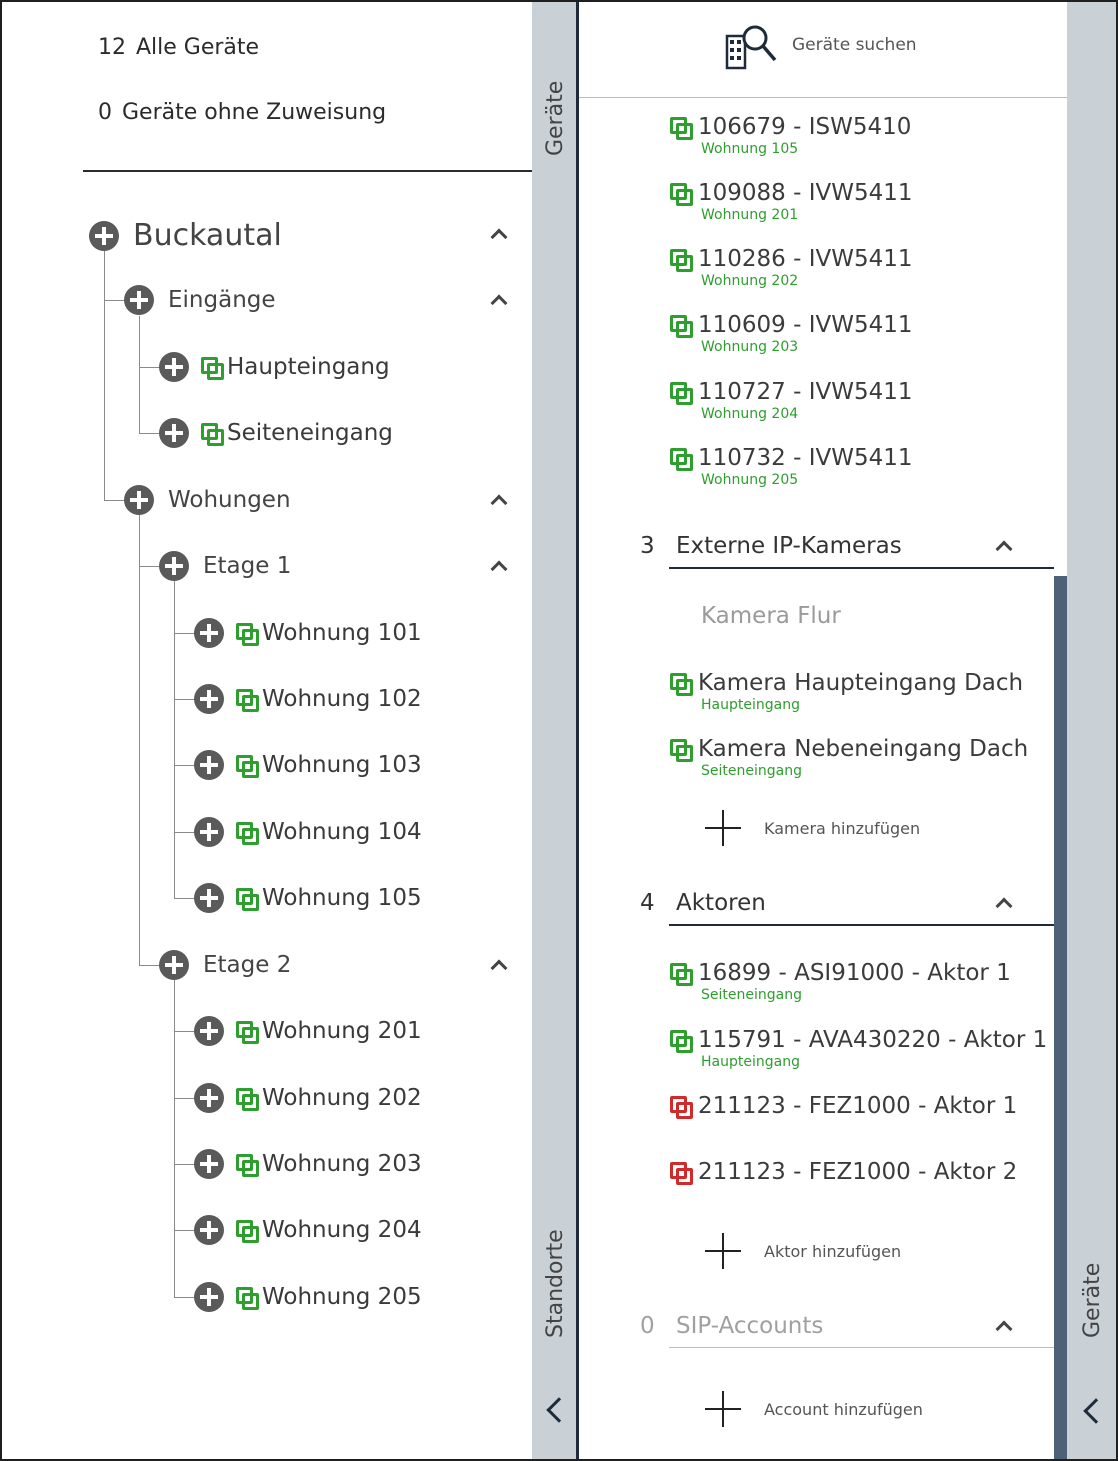 This screenshot has width=1118, height=1461. What do you see at coordinates (790, 135) in the screenshot?
I see `device-item: 106679 - ISW5410 Wohnung 105` at bounding box center [790, 135].